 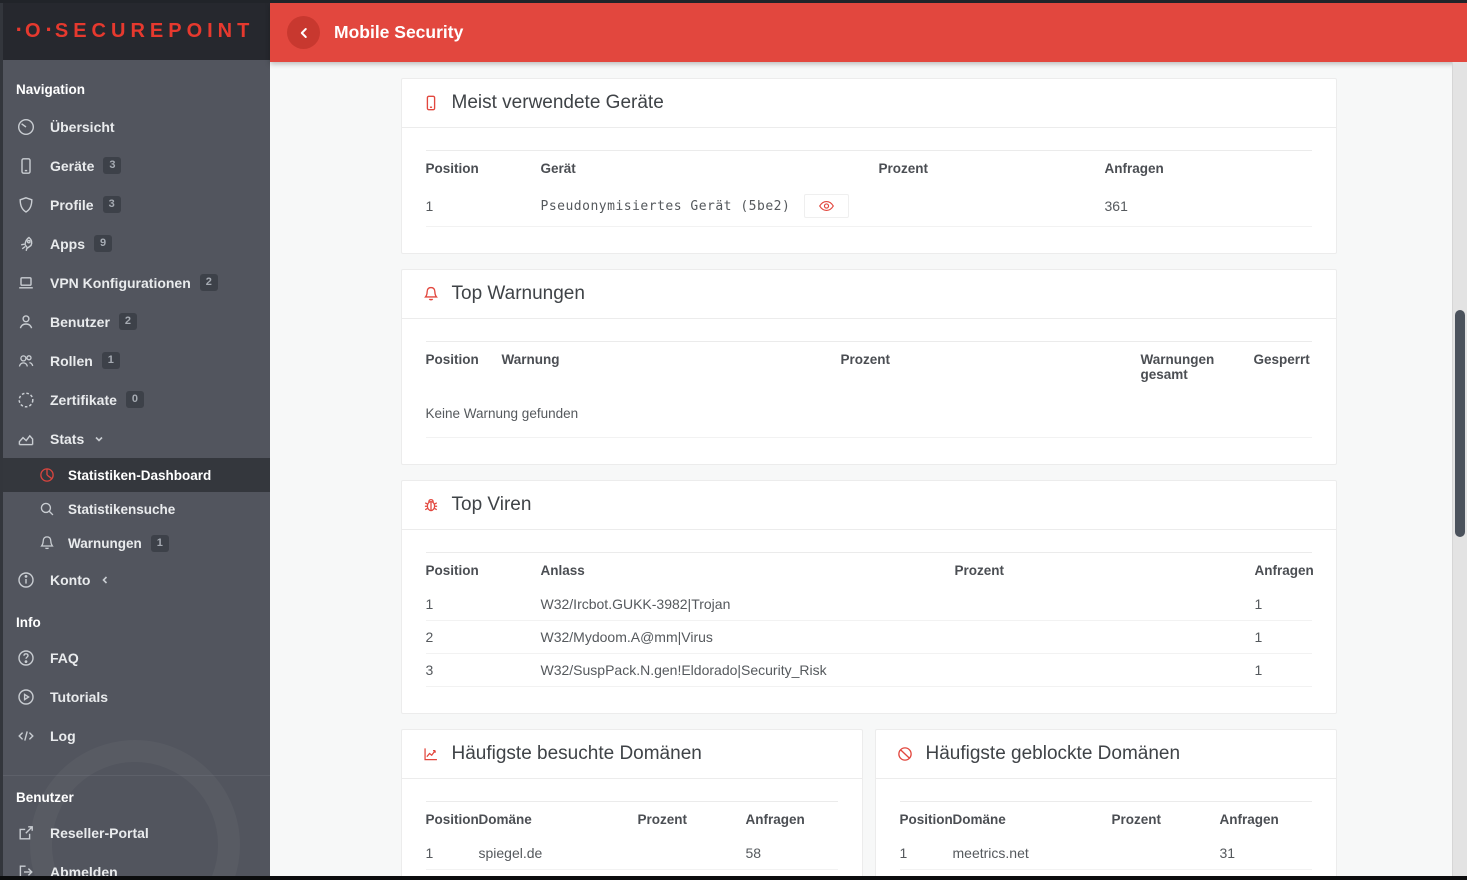 What do you see at coordinates (79, 696) in the screenshot?
I see `sidebar-item-label: Tutorials` at bounding box center [79, 696].